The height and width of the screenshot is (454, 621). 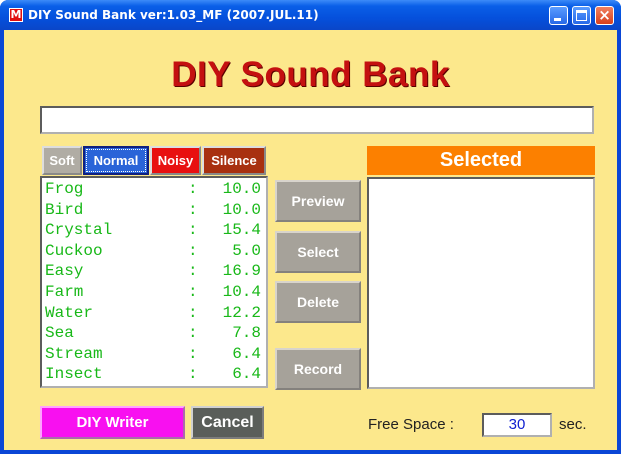 I want to click on list-item: Crystal: 15.4, so click(x=155, y=230).